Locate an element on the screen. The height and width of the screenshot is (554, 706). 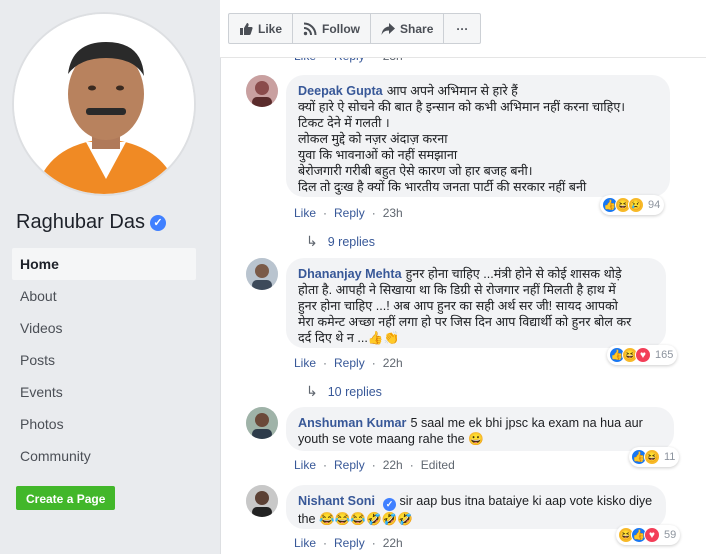
profile-picture is located at coordinates (104, 104).